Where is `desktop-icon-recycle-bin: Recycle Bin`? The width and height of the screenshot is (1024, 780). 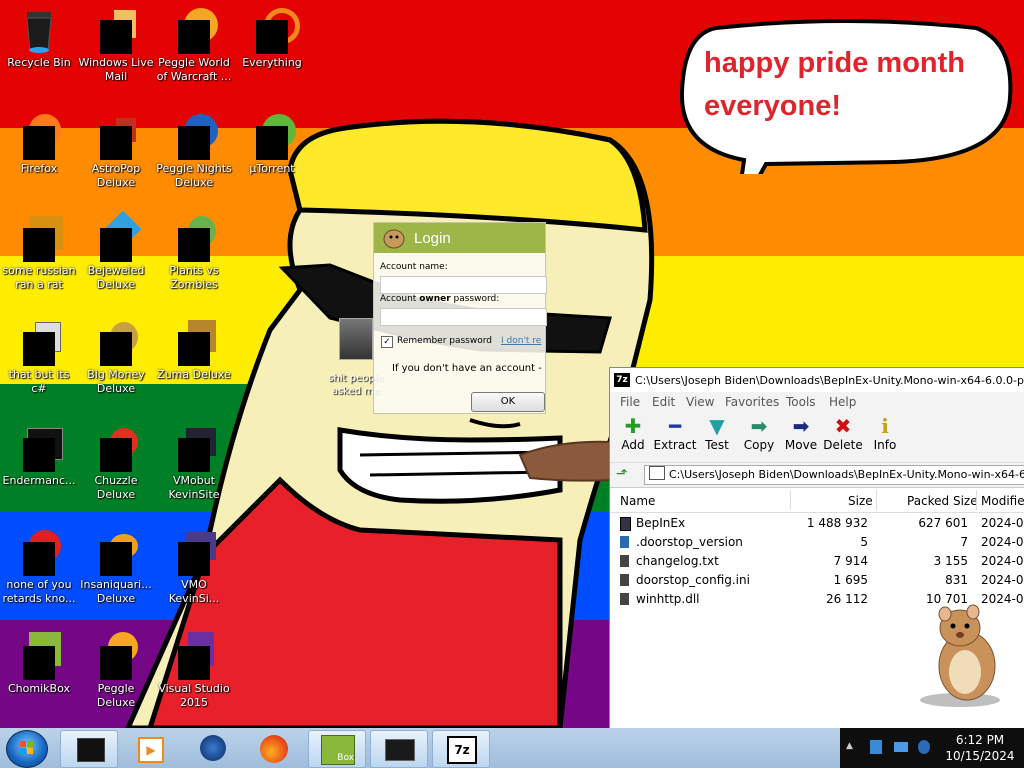 desktop-icon-recycle-bin: Recycle Bin is located at coordinates (39, 38).